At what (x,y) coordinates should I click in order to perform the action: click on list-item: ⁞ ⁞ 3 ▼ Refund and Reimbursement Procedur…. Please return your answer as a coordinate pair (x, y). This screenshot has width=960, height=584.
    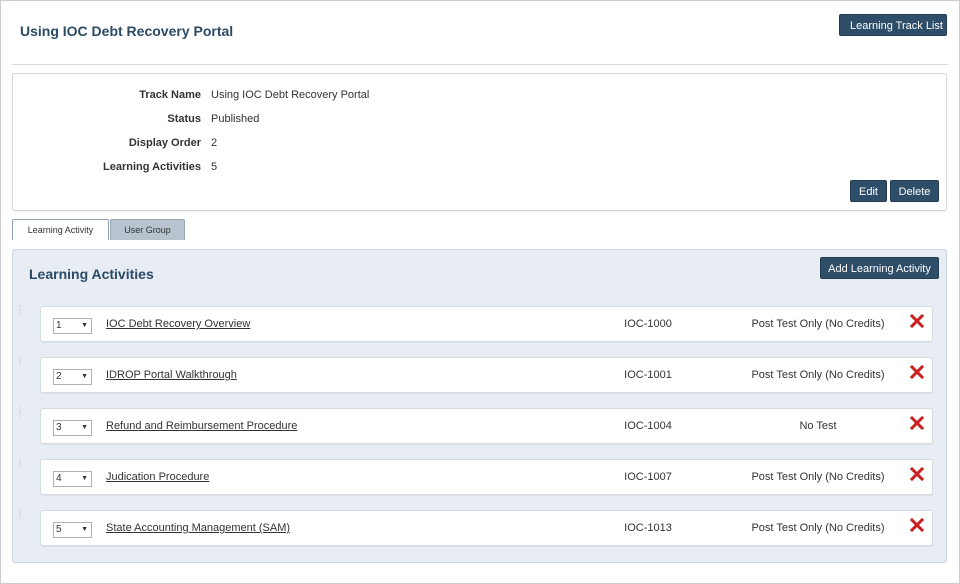
    Looking at the image, I should click on (480, 428).